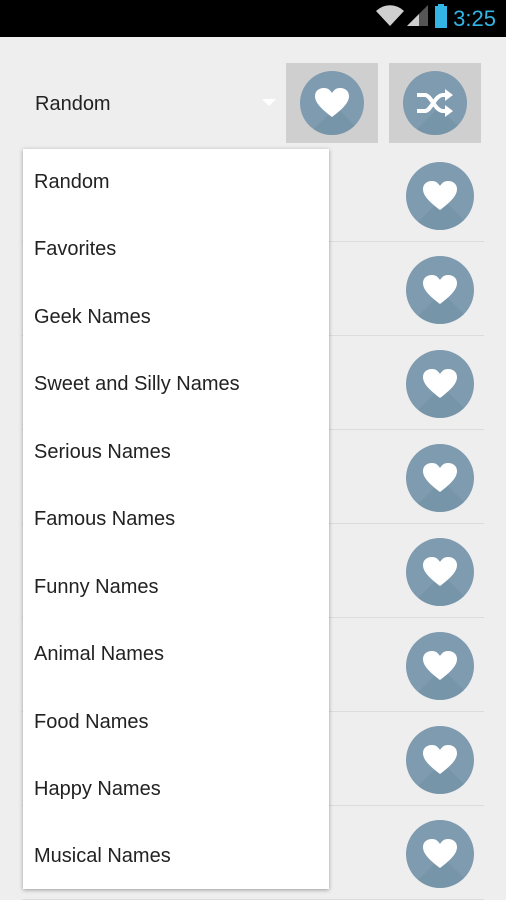 The image size is (506, 900). Describe the element at coordinates (253, 18) in the screenshot. I see `status-bar: 3:25` at that location.